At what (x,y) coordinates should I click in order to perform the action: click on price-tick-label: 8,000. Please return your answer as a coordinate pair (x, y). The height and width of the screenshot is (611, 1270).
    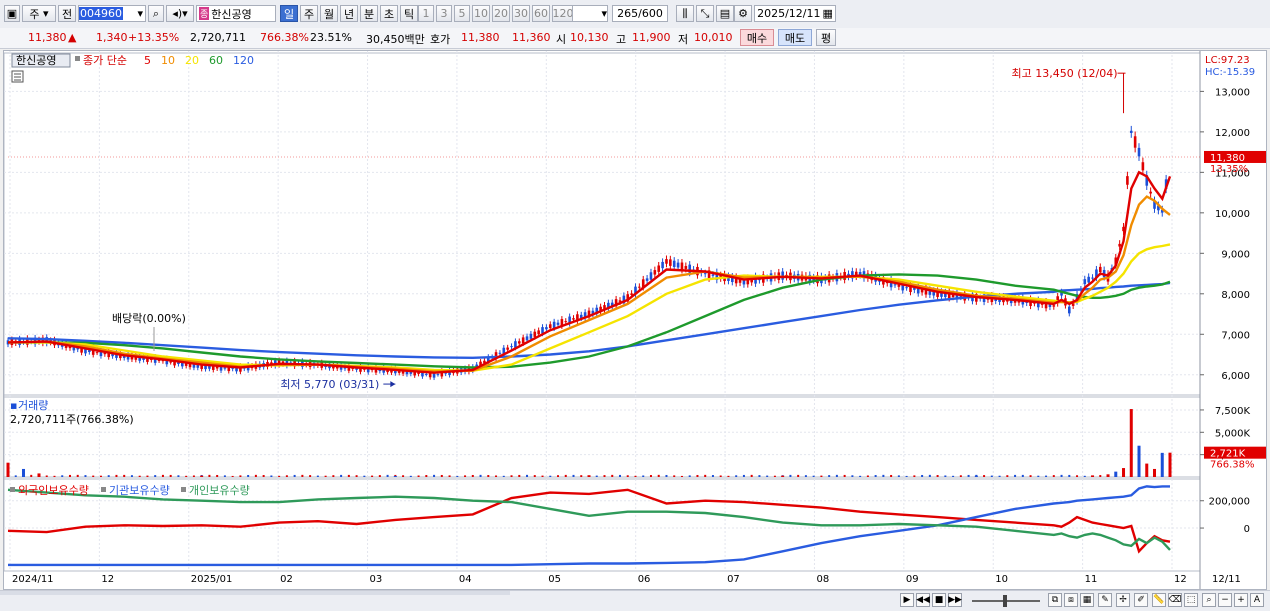
    Looking at the image, I should click on (1235, 295).